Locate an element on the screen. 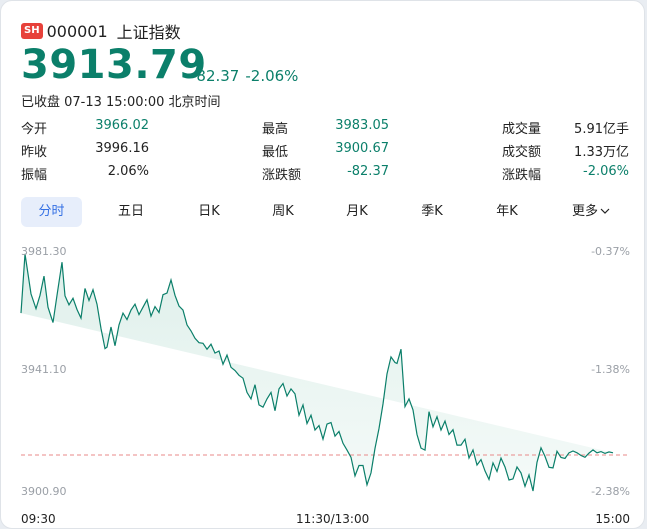  tab-weekly-k: 周K is located at coordinates (283, 212).